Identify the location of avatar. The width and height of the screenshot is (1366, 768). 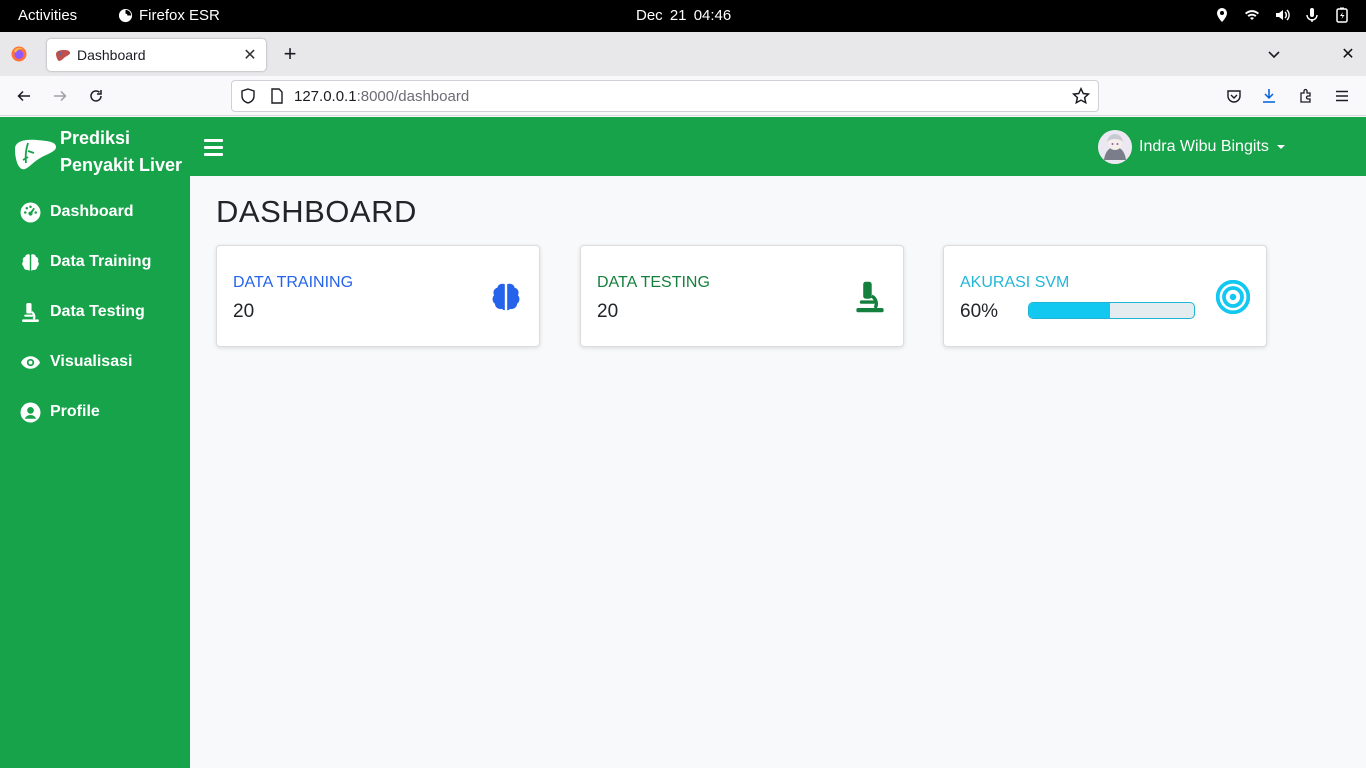
(1115, 147).